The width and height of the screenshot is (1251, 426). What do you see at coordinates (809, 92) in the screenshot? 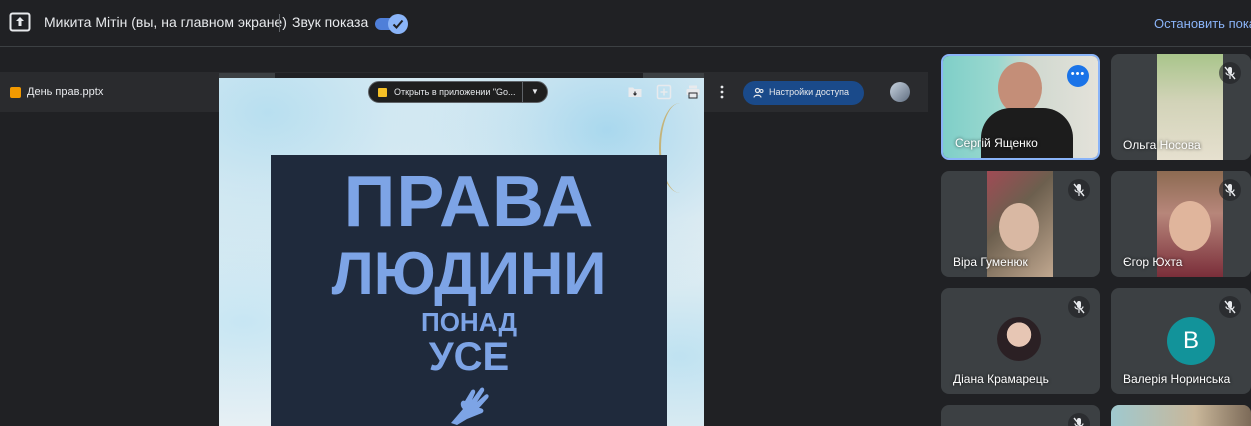
I see `share-settings-label: Настройки доступа` at bounding box center [809, 92].